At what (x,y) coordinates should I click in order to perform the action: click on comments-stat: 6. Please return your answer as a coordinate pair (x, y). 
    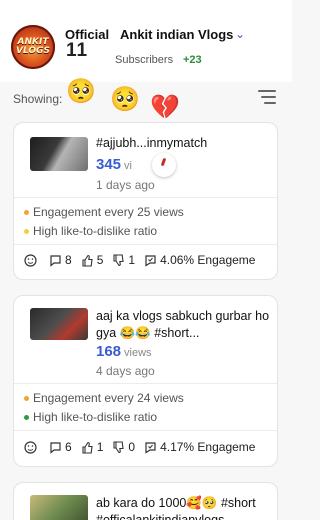
    Looking at the image, I should click on (60, 447).